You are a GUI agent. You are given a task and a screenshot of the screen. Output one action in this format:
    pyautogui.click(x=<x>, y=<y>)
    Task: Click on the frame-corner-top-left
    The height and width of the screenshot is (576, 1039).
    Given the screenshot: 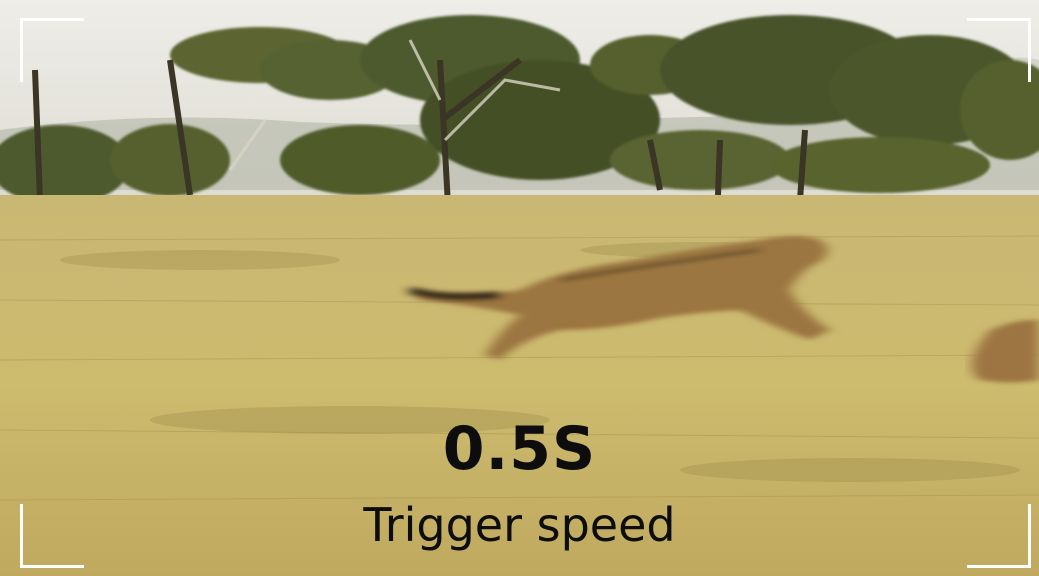 What is the action you would take?
    pyautogui.click(x=52, y=50)
    